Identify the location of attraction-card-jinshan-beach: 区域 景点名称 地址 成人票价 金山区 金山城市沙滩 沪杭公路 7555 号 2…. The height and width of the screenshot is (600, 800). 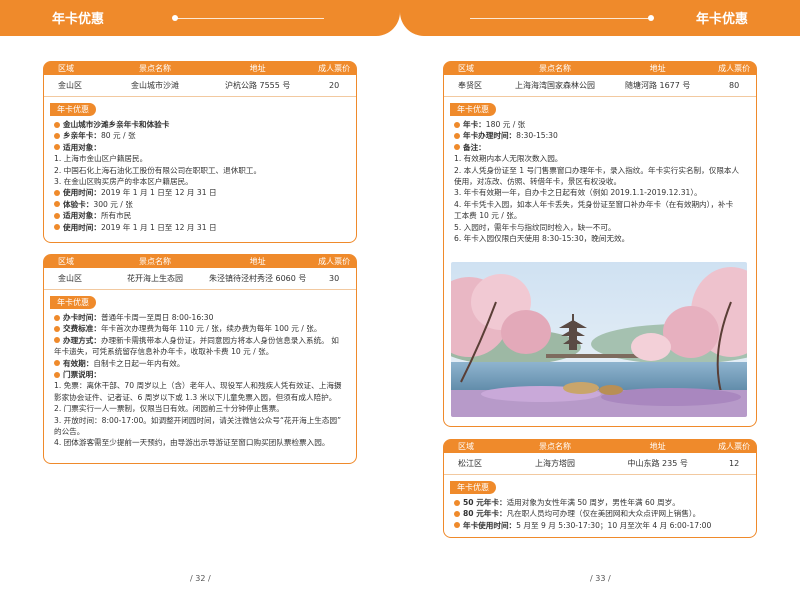
(200, 152).